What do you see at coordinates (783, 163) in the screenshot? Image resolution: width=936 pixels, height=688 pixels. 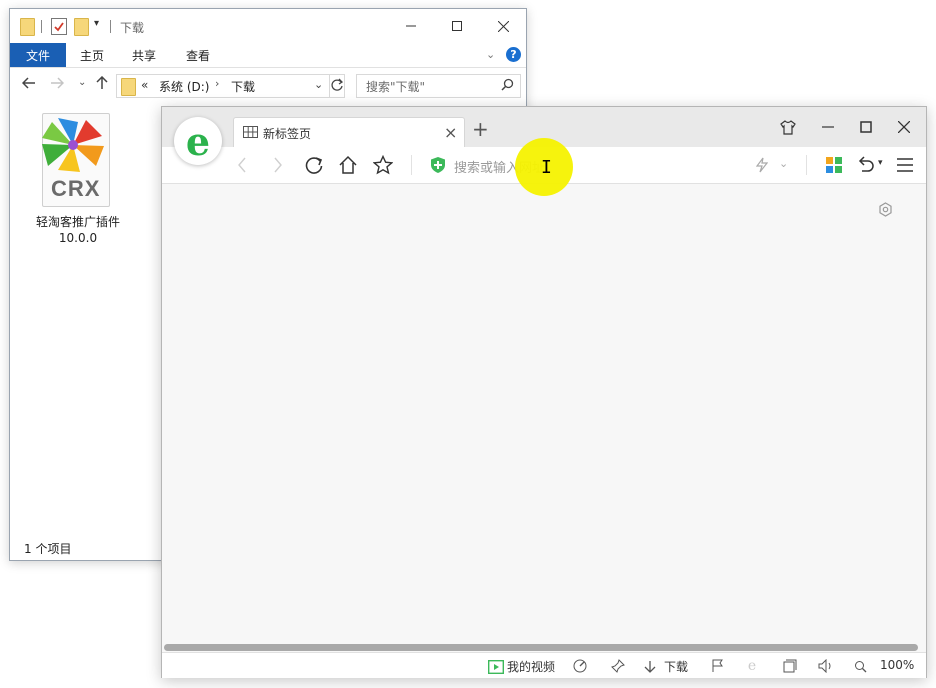 I see `lightning-dropdown-icon: ⌄` at bounding box center [783, 163].